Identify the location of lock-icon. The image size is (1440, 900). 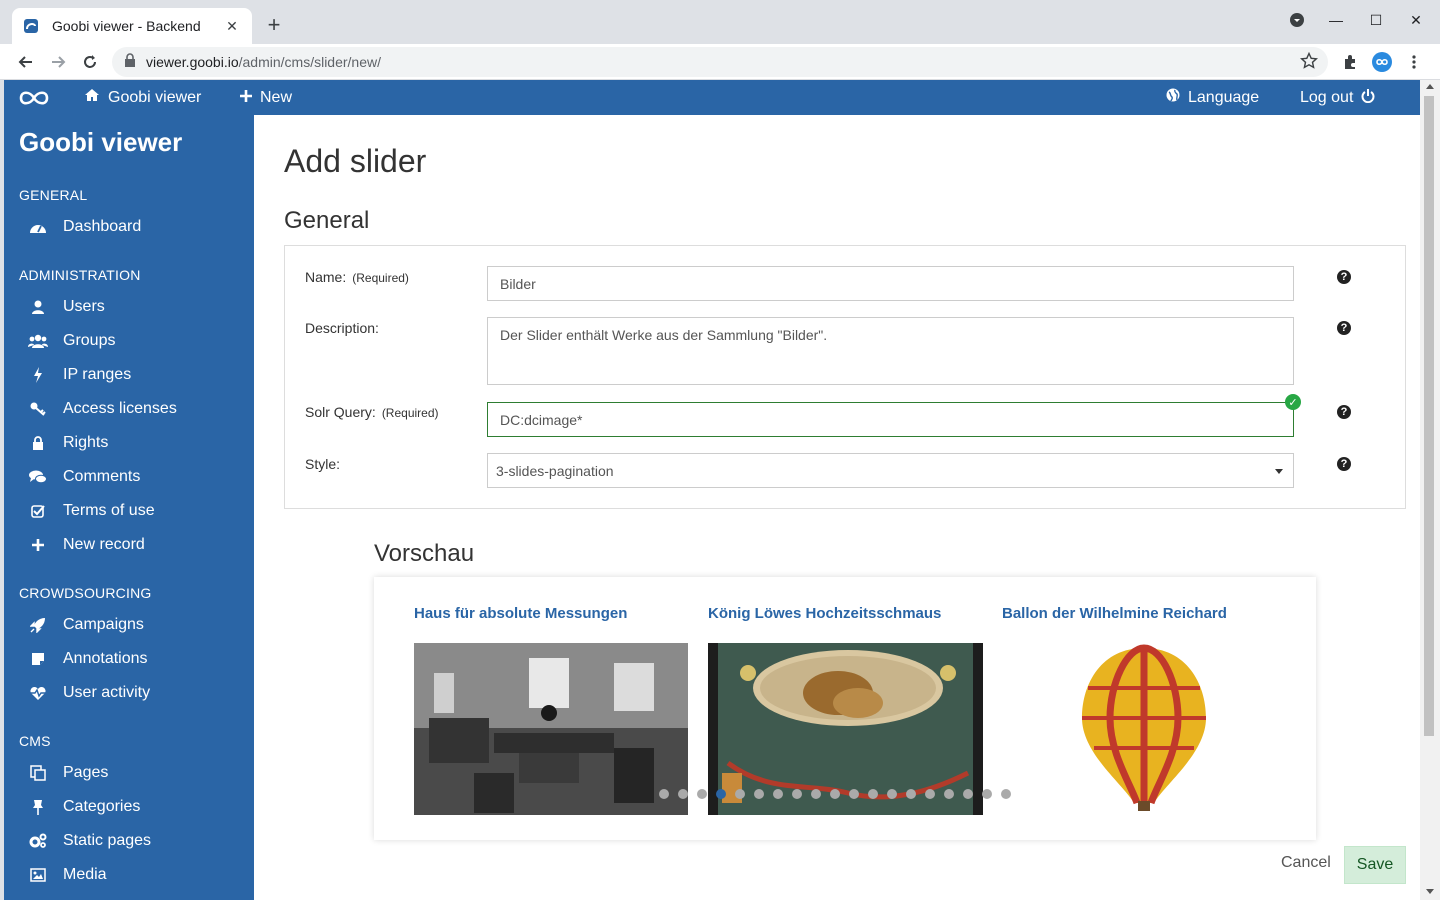
(38, 443).